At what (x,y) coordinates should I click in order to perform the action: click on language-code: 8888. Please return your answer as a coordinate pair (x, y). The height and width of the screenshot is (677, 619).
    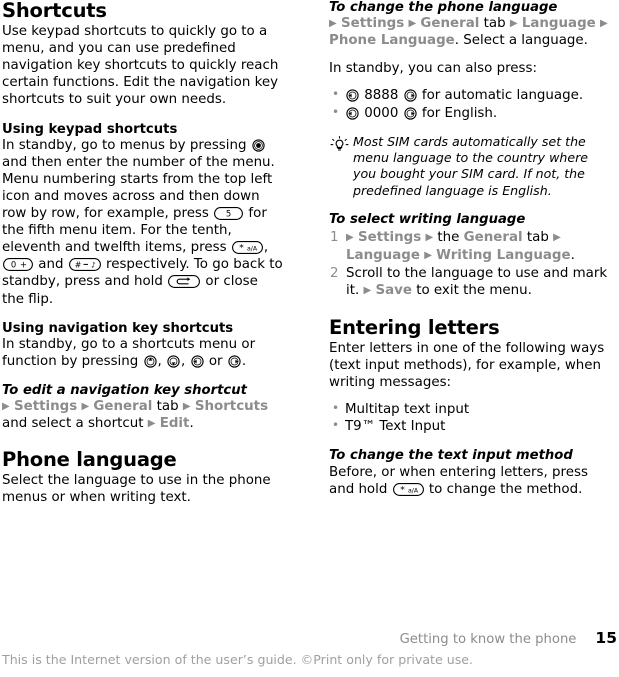
    Looking at the image, I should click on (381, 96).